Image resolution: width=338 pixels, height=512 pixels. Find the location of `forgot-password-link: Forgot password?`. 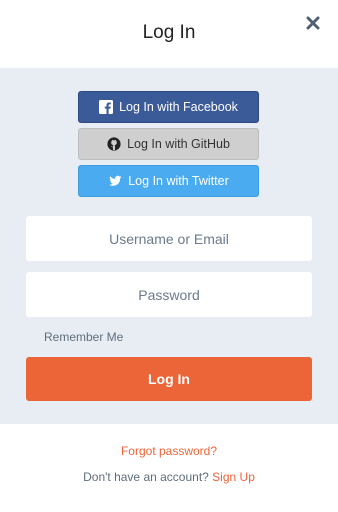

forgot-password-link: Forgot password? is located at coordinates (169, 451).